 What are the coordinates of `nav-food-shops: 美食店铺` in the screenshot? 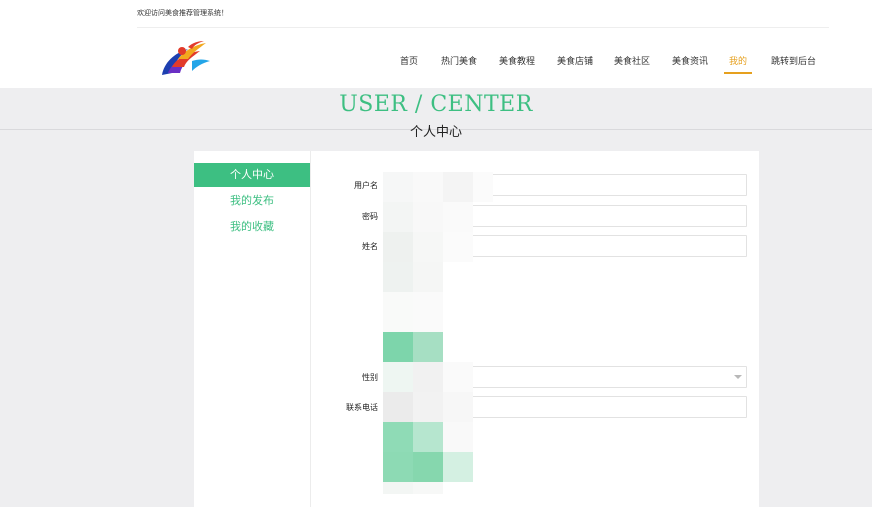 It's located at (575, 65).